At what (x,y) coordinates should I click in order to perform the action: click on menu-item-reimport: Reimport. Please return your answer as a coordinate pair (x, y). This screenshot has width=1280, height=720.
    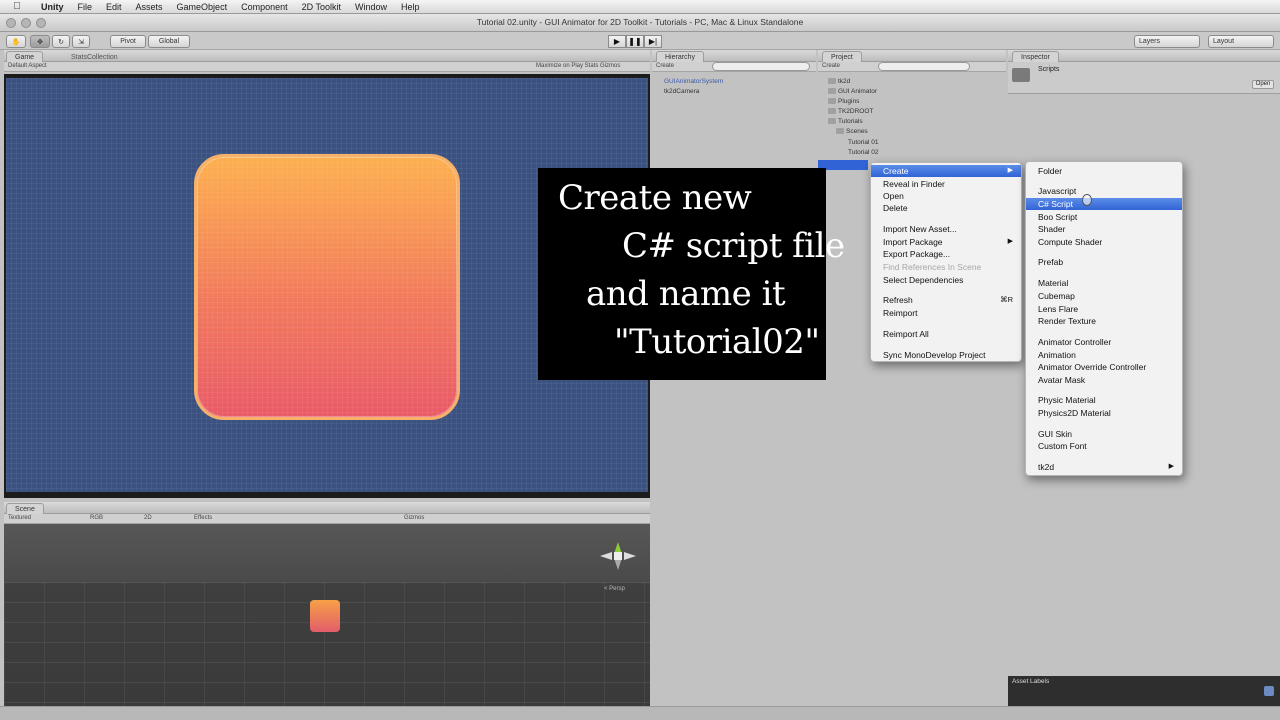
    Looking at the image, I should click on (946, 313).